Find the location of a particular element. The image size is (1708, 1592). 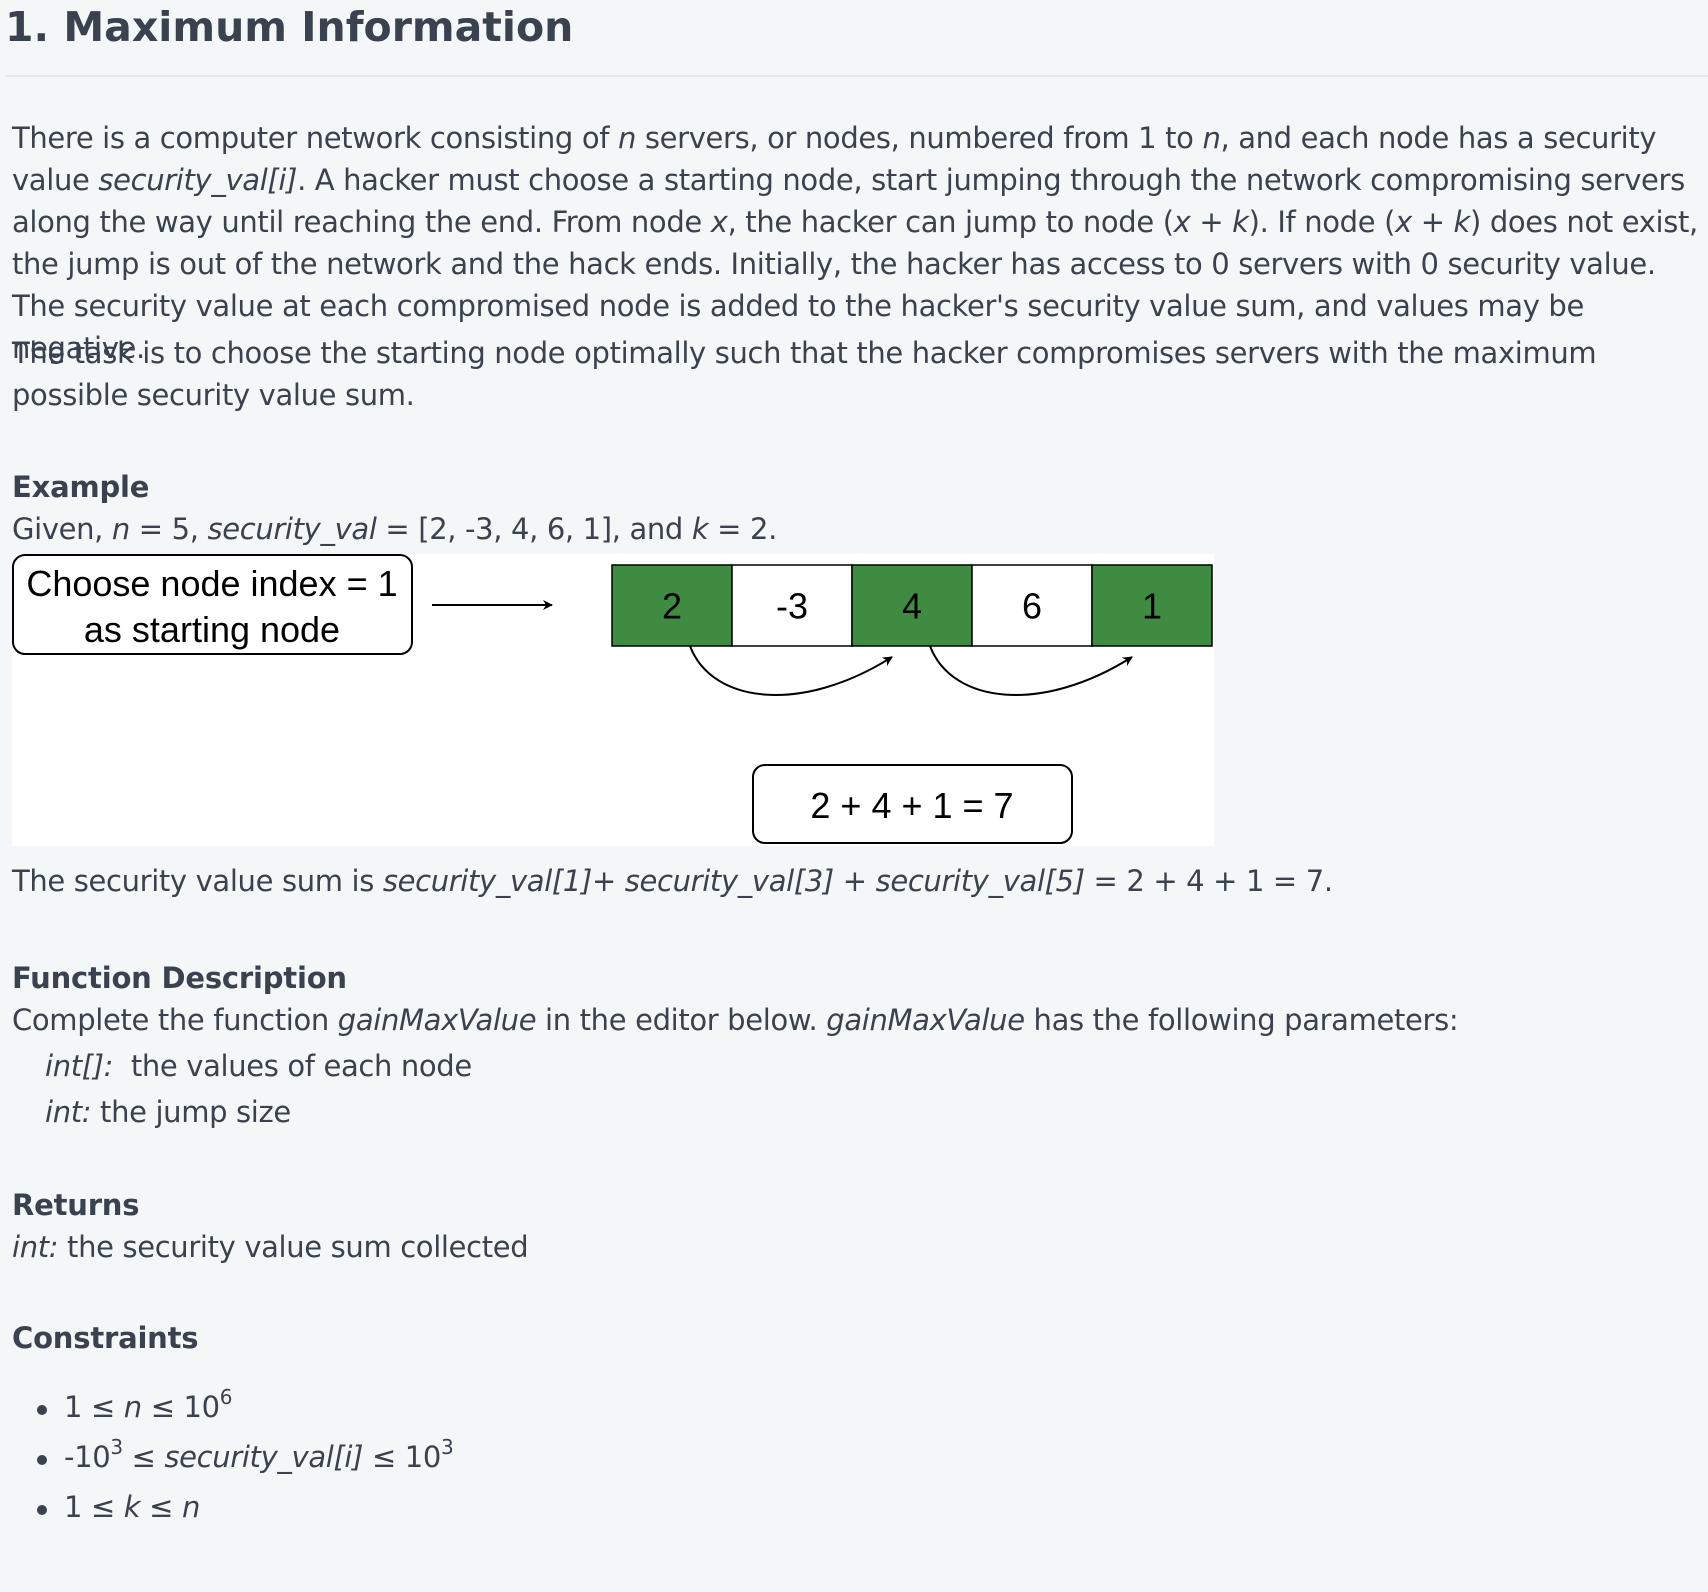

start-node-label-line2: as starting node is located at coordinates (212, 629).